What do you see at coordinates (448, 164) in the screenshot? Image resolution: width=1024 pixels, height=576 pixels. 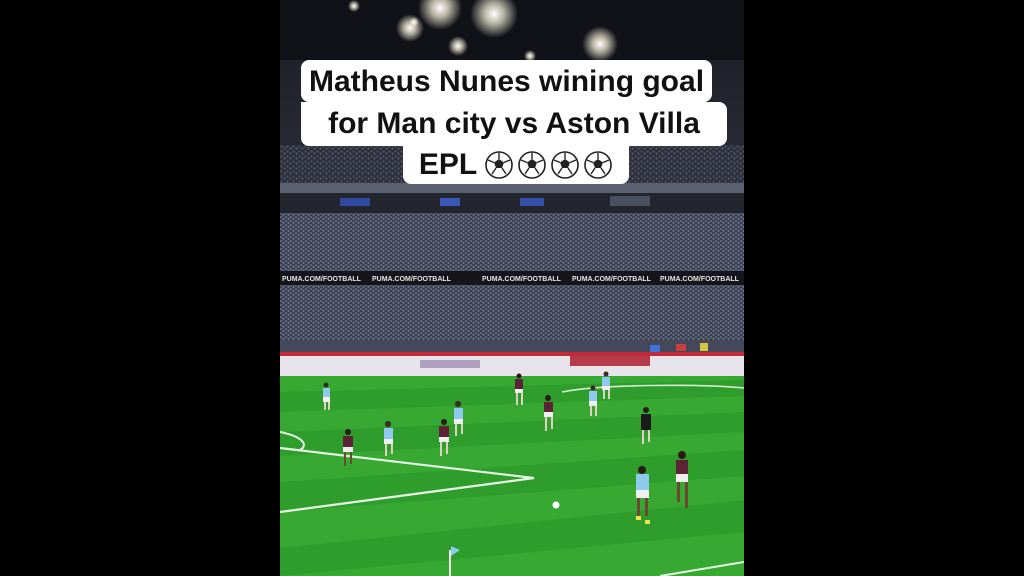 I see `caption-epl-text: EPL` at bounding box center [448, 164].